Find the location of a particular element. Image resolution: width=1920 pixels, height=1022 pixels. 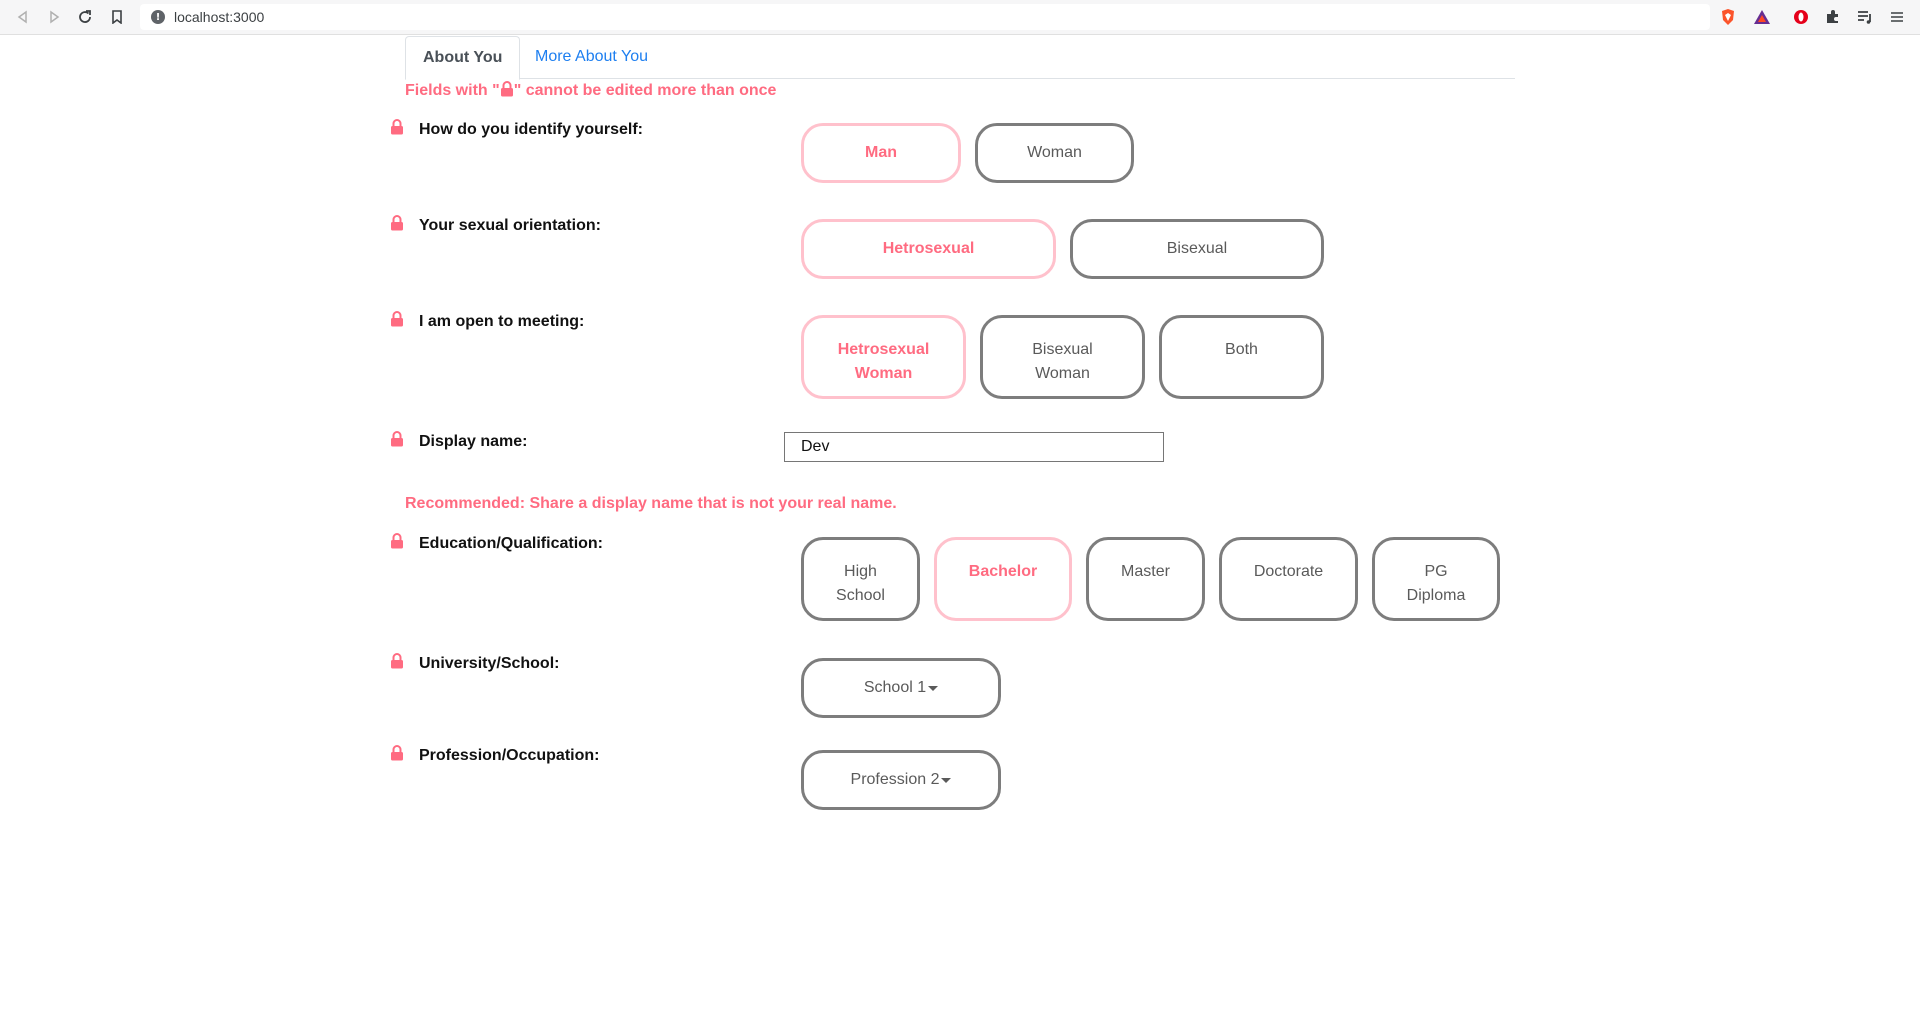

option-hetrosexual-woman: Hetrosexual Woman is located at coordinates (883, 357).